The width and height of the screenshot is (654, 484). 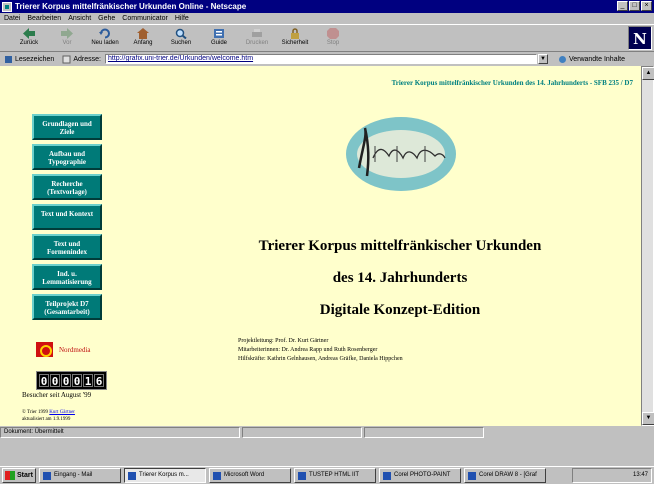 I want to click on manuscript-emblem, so click(x=401, y=154).